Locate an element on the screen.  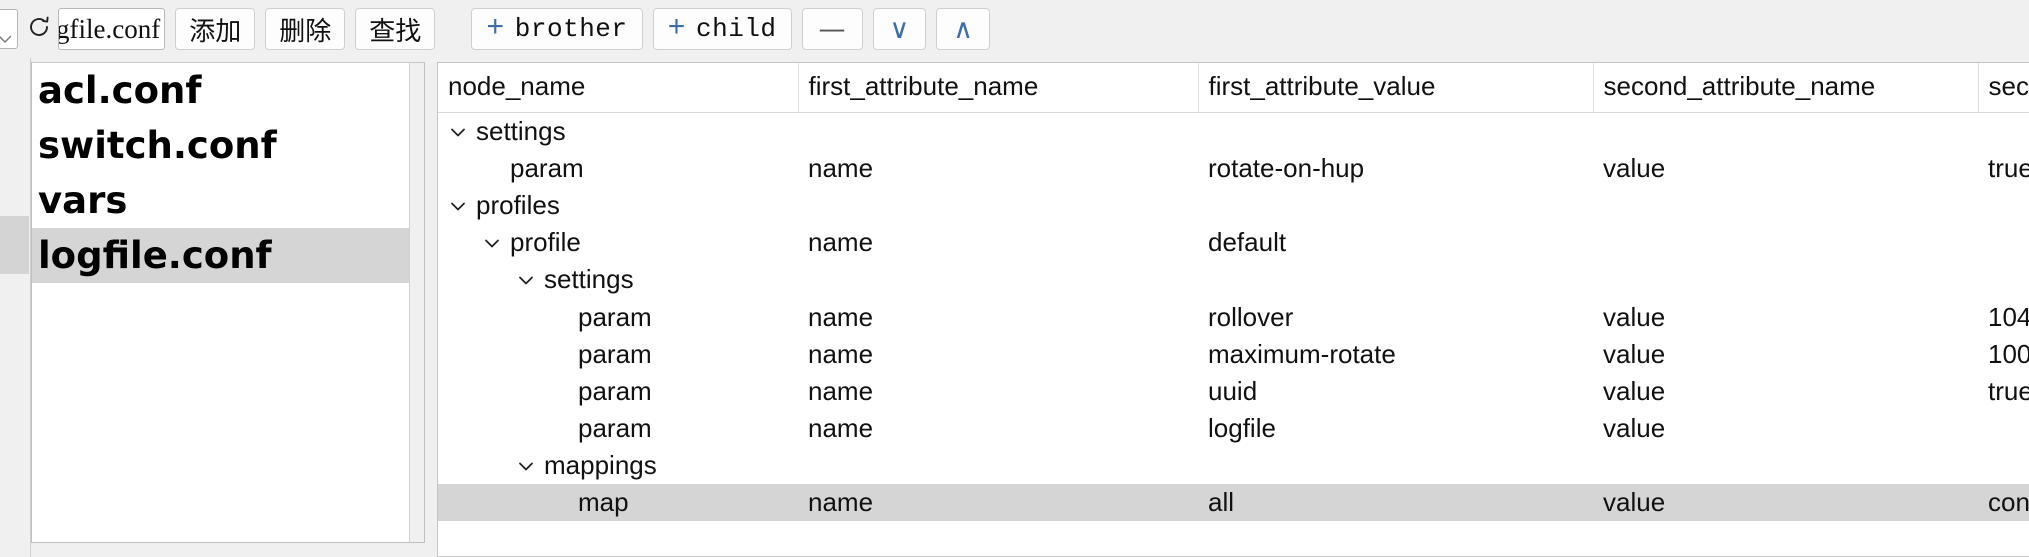
file-item-switch-conf: switch.conf is located at coordinates (228, 145).